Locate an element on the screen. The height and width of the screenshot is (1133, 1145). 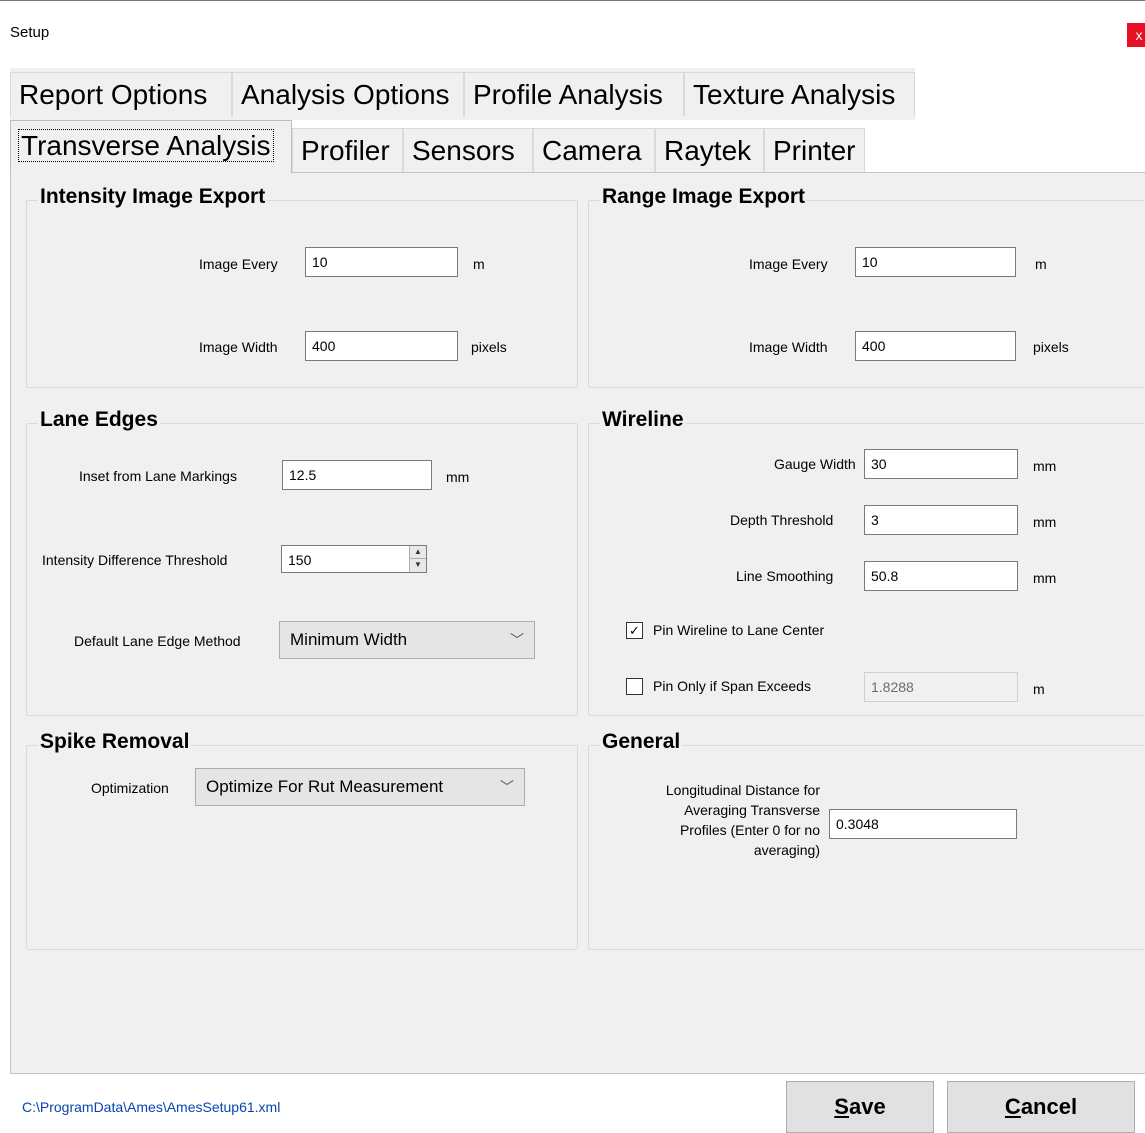
tab-analysis-options: Analysis Options is located at coordinates (348, 94).